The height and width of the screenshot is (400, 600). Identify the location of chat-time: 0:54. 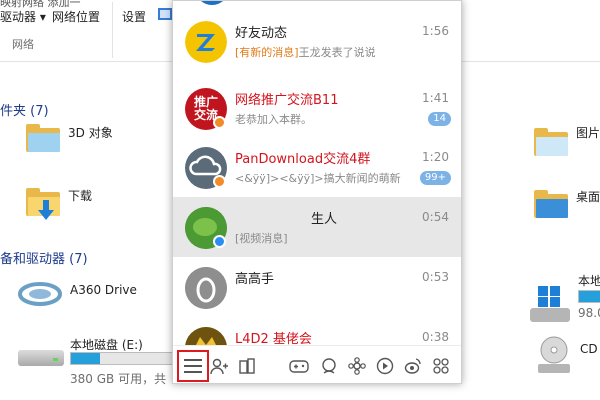
(435, 217).